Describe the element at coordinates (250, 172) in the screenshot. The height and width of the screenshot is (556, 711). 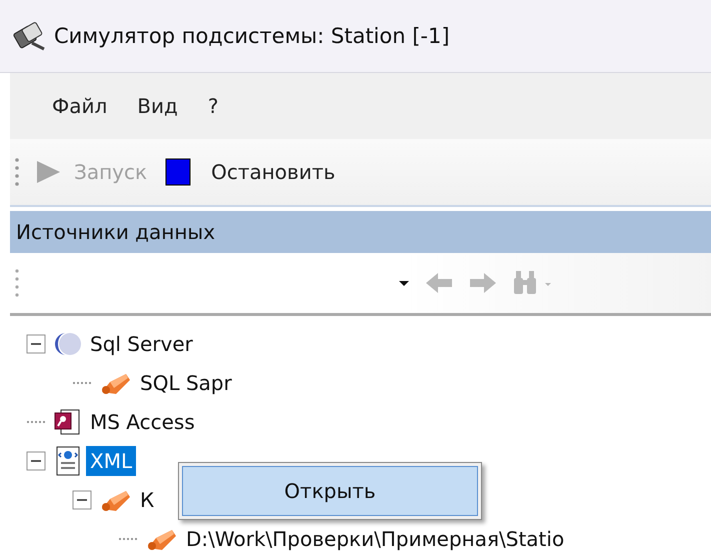
I see `stop-button: Остановить` at that location.